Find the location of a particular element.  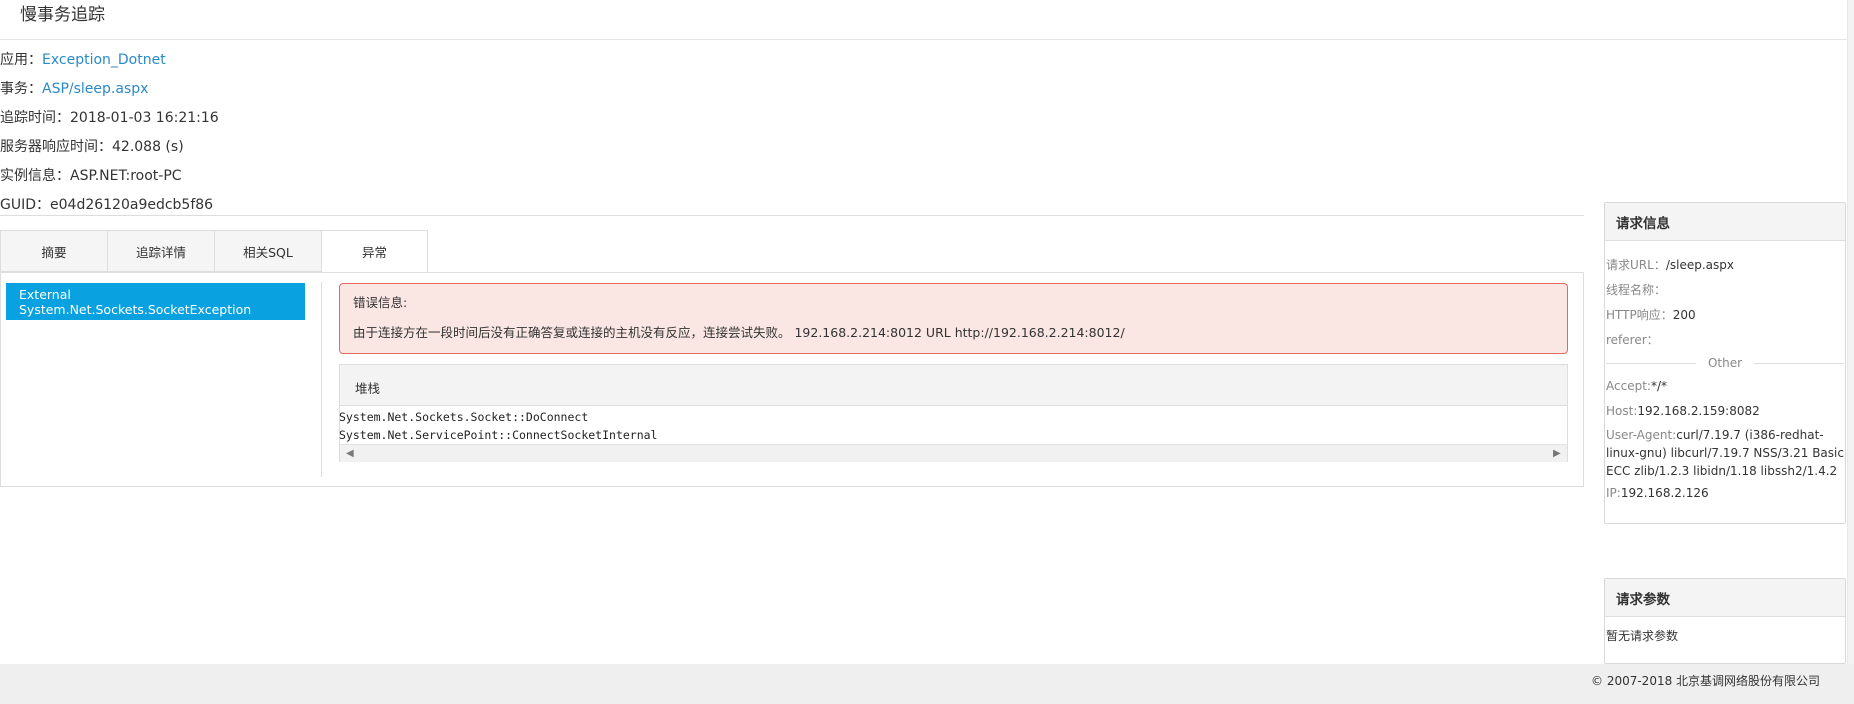

instance-label: 实例信息： is located at coordinates (35, 176).